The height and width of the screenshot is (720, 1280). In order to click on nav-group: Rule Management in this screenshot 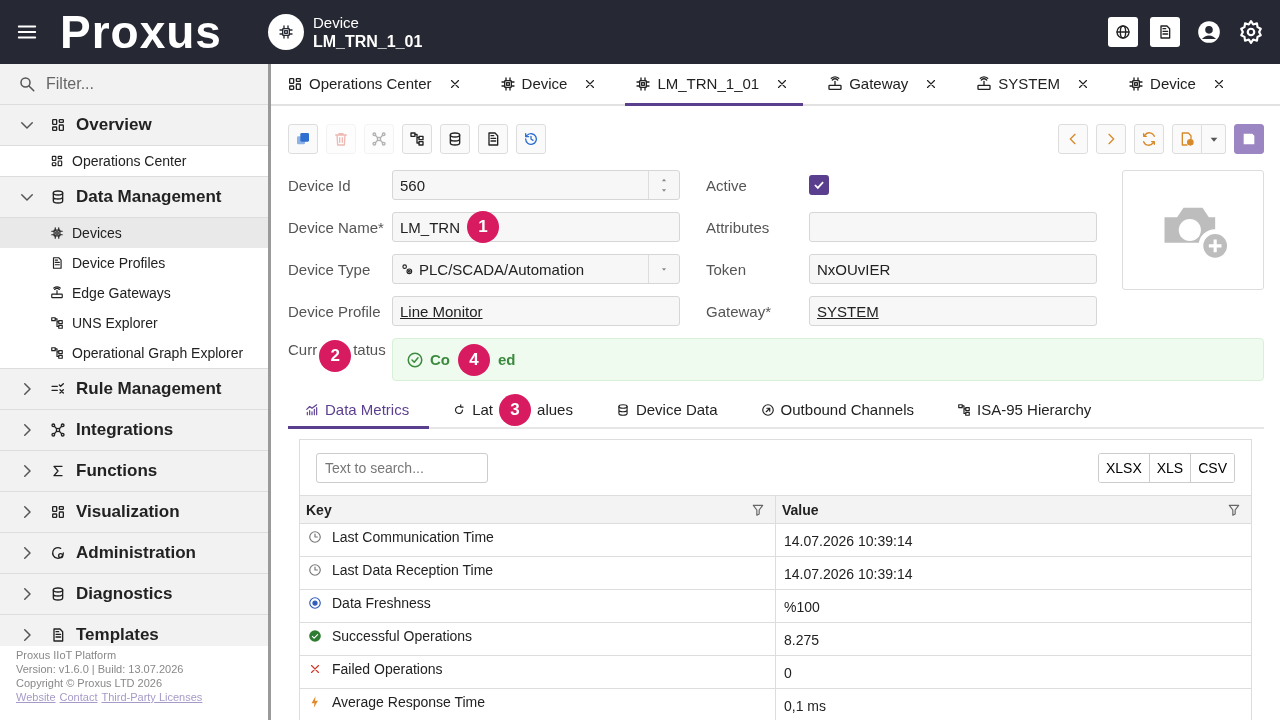, I will do `click(134, 389)`.